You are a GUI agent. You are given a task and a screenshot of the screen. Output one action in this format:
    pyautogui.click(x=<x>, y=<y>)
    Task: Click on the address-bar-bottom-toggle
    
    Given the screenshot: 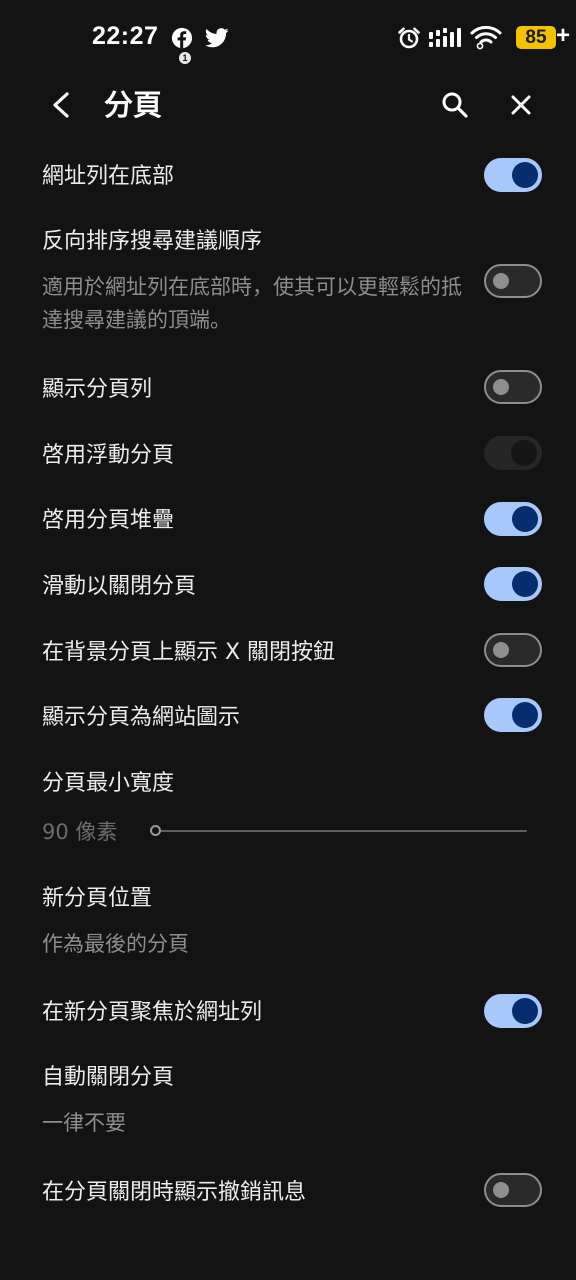 What is the action you would take?
    pyautogui.click(x=513, y=175)
    